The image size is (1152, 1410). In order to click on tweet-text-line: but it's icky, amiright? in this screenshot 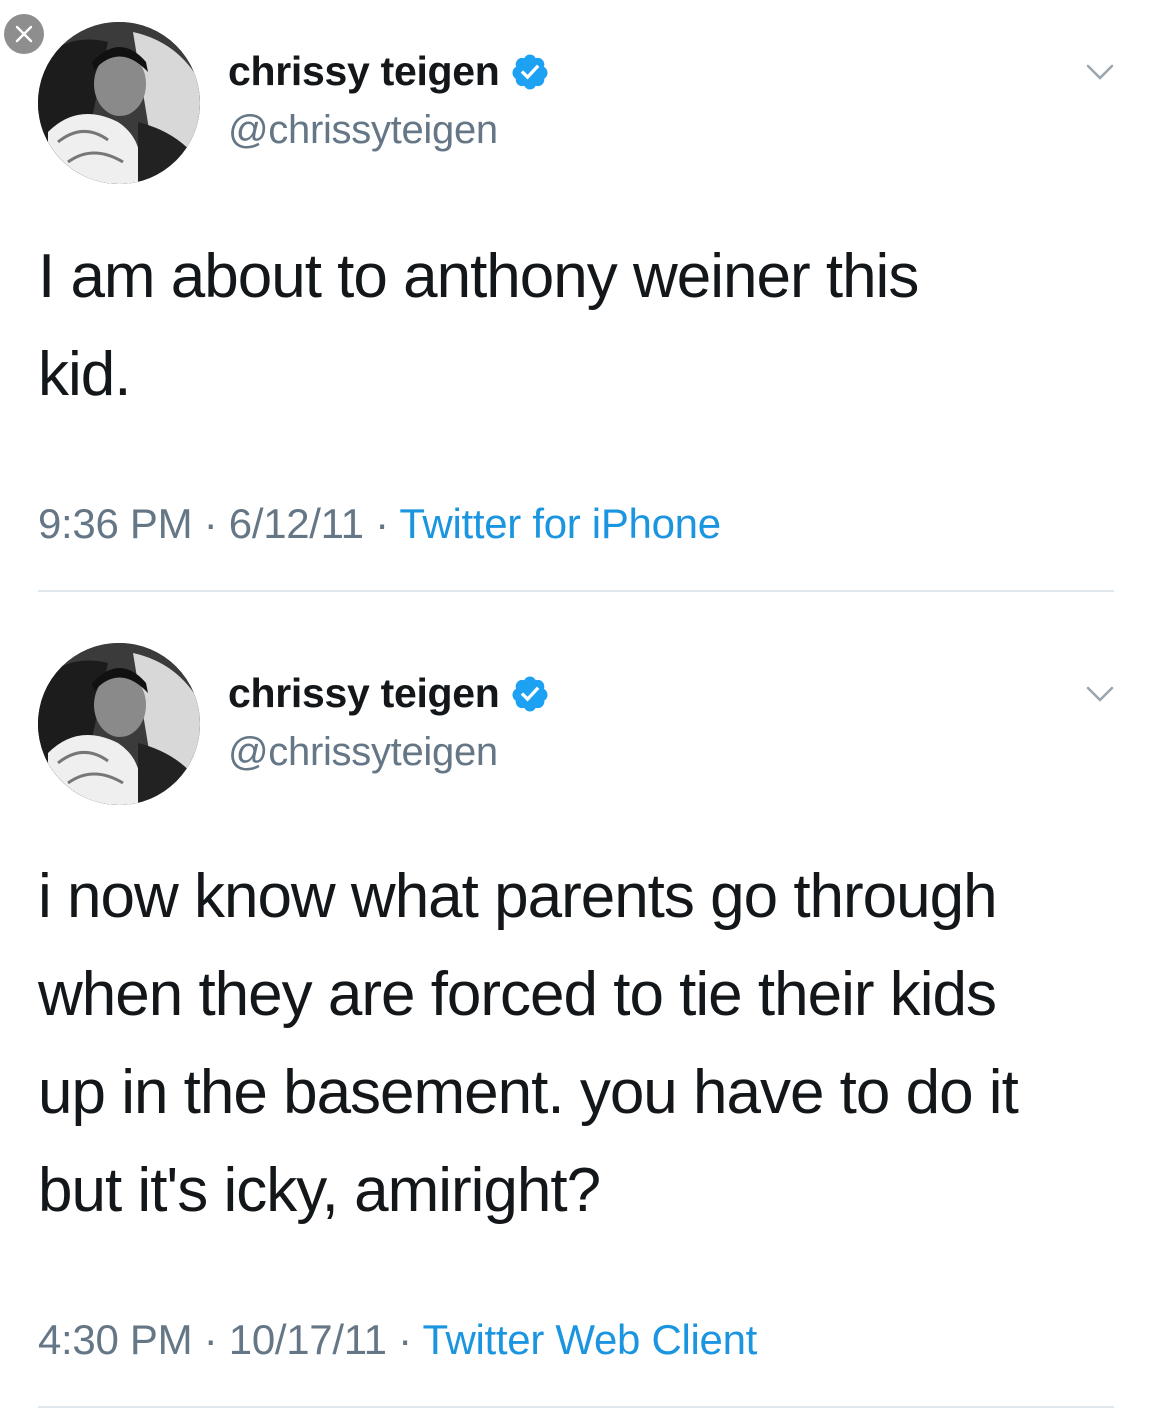, I will do `click(319, 1190)`.